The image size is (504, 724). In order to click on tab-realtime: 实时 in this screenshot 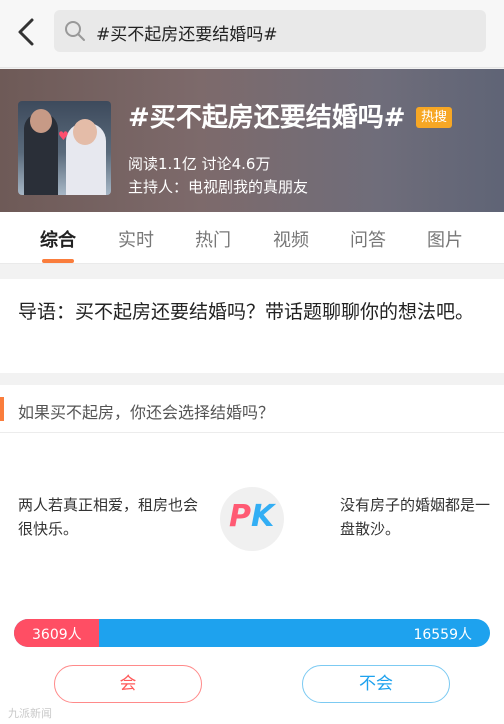, I will do `click(136, 239)`.